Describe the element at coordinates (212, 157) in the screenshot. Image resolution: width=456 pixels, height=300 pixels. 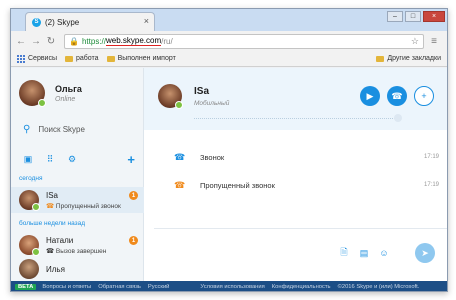
I see `message-text: Звонок` at that location.